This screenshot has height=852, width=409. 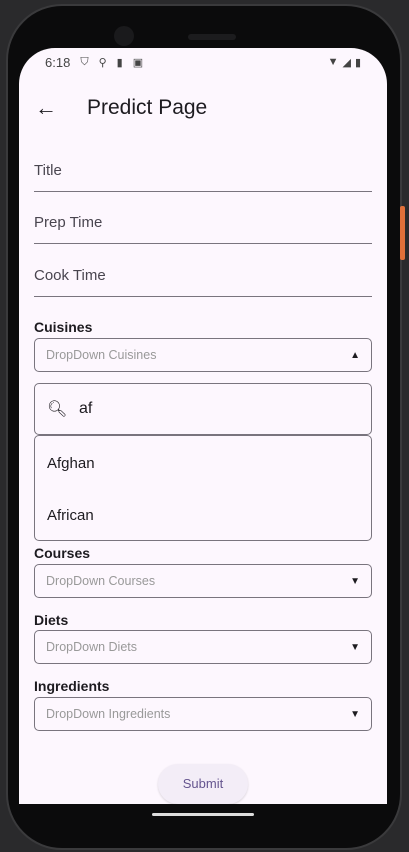 I want to click on ingredients-label: Ingredients, so click(x=72, y=686).